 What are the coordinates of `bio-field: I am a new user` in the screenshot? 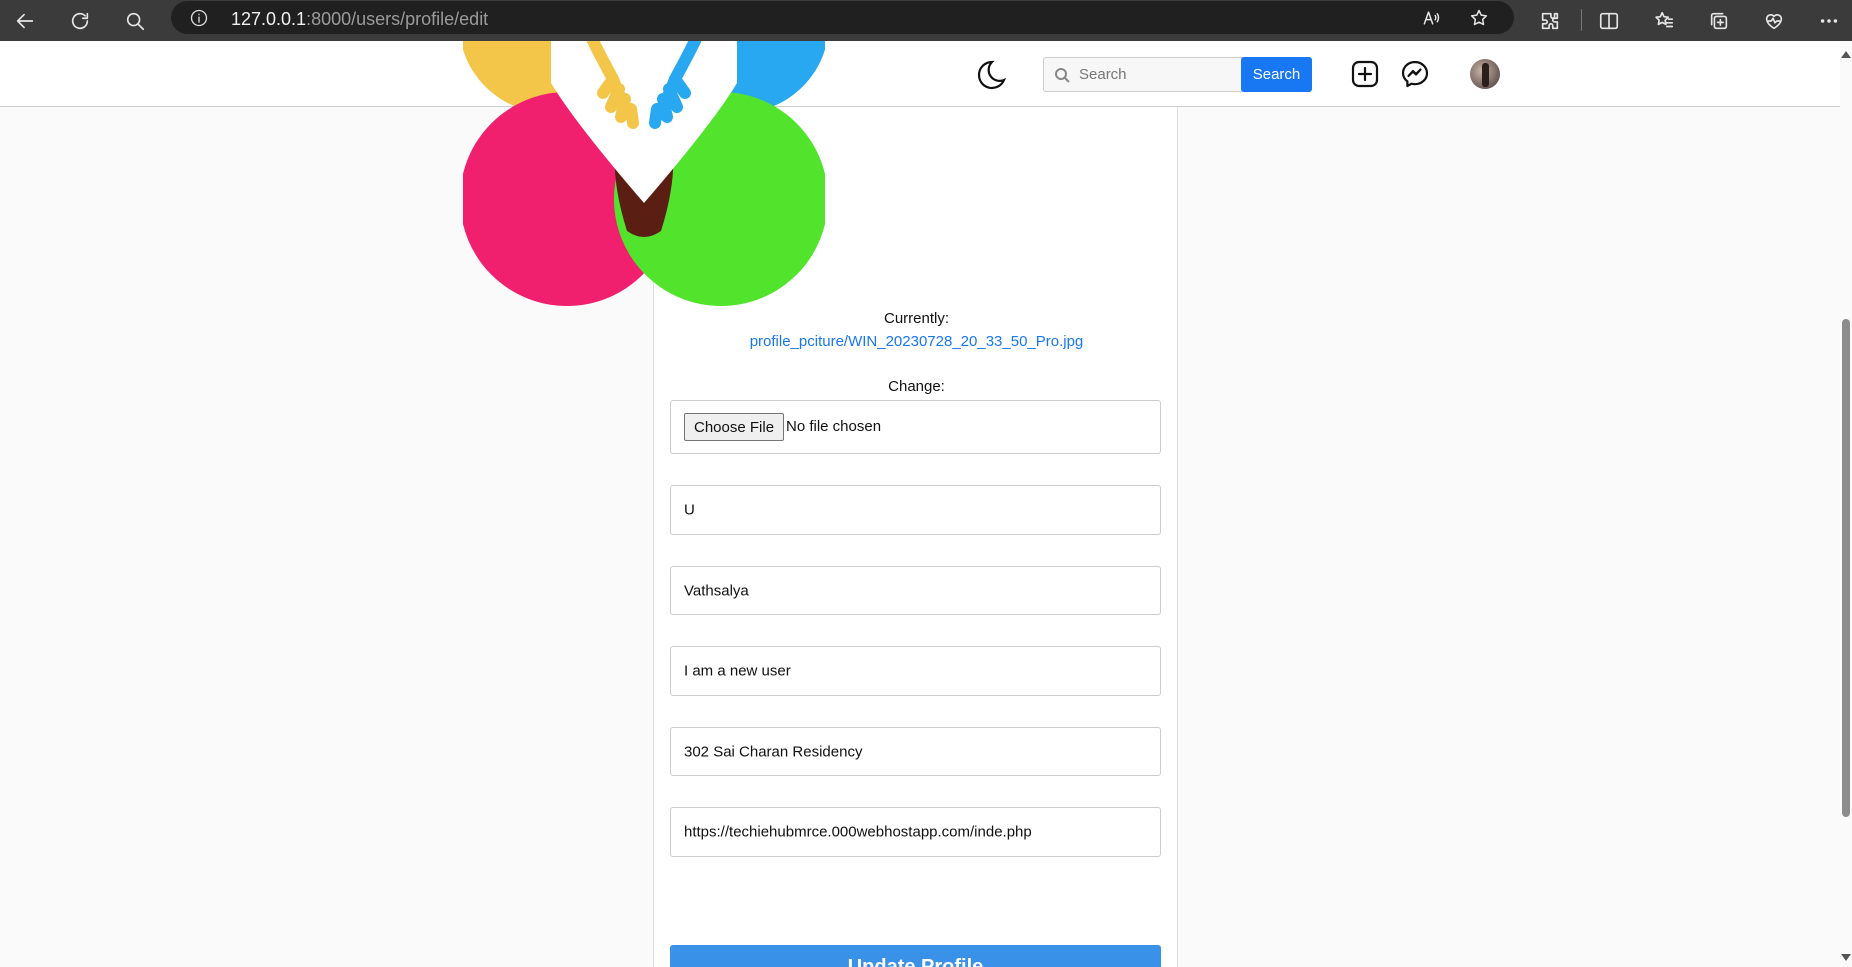 It's located at (915, 671).